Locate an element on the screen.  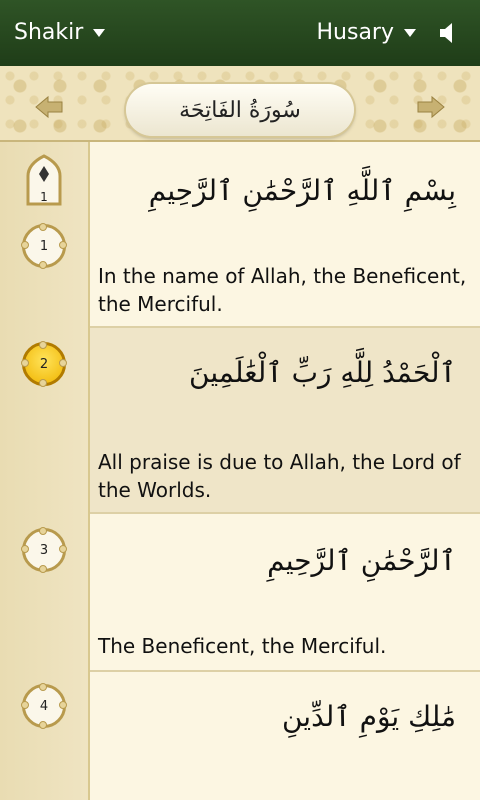
ayah-number: 3 is located at coordinates (44, 550).